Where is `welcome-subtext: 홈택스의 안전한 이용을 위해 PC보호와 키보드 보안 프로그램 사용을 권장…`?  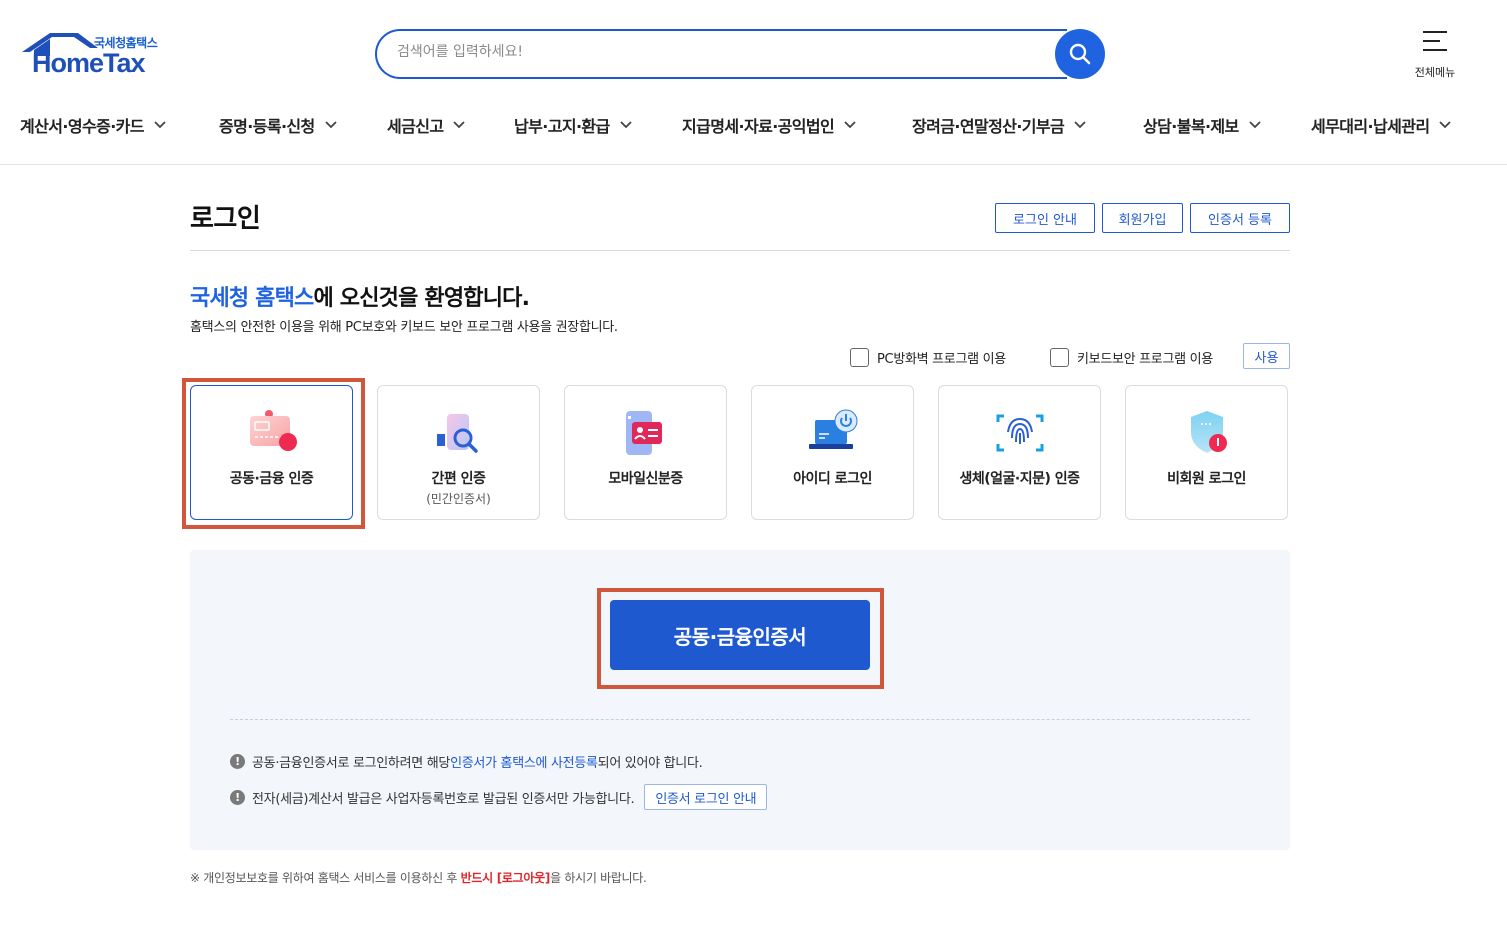
welcome-subtext: 홈택스의 안전한 이용을 위해 PC보호와 키보드 보안 프로그램 사용을 권장… is located at coordinates (404, 327).